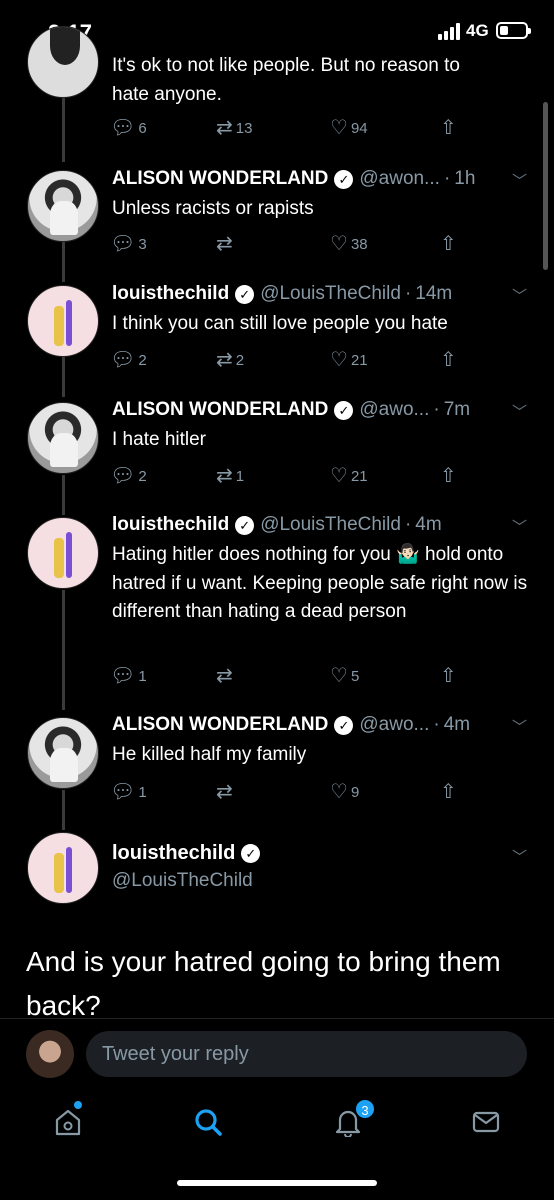 This screenshot has height=1200, width=554. Describe the element at coordinates (339, 244) in the screenshot. I see `like-icon: ♡` at that location.